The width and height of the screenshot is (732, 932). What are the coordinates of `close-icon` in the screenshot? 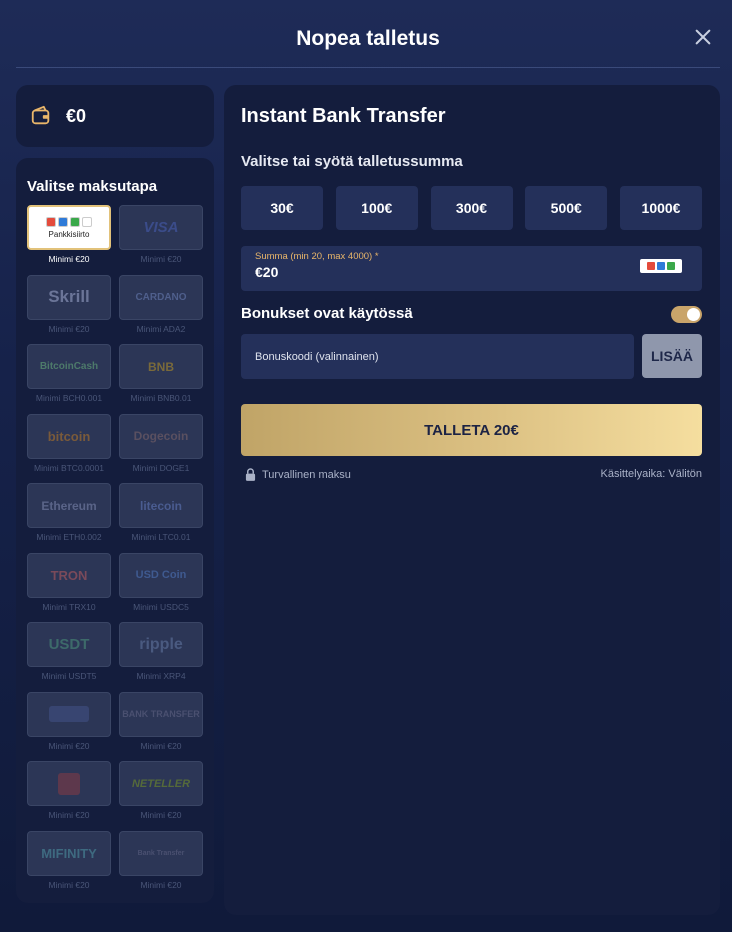 It's located at (703, 37).